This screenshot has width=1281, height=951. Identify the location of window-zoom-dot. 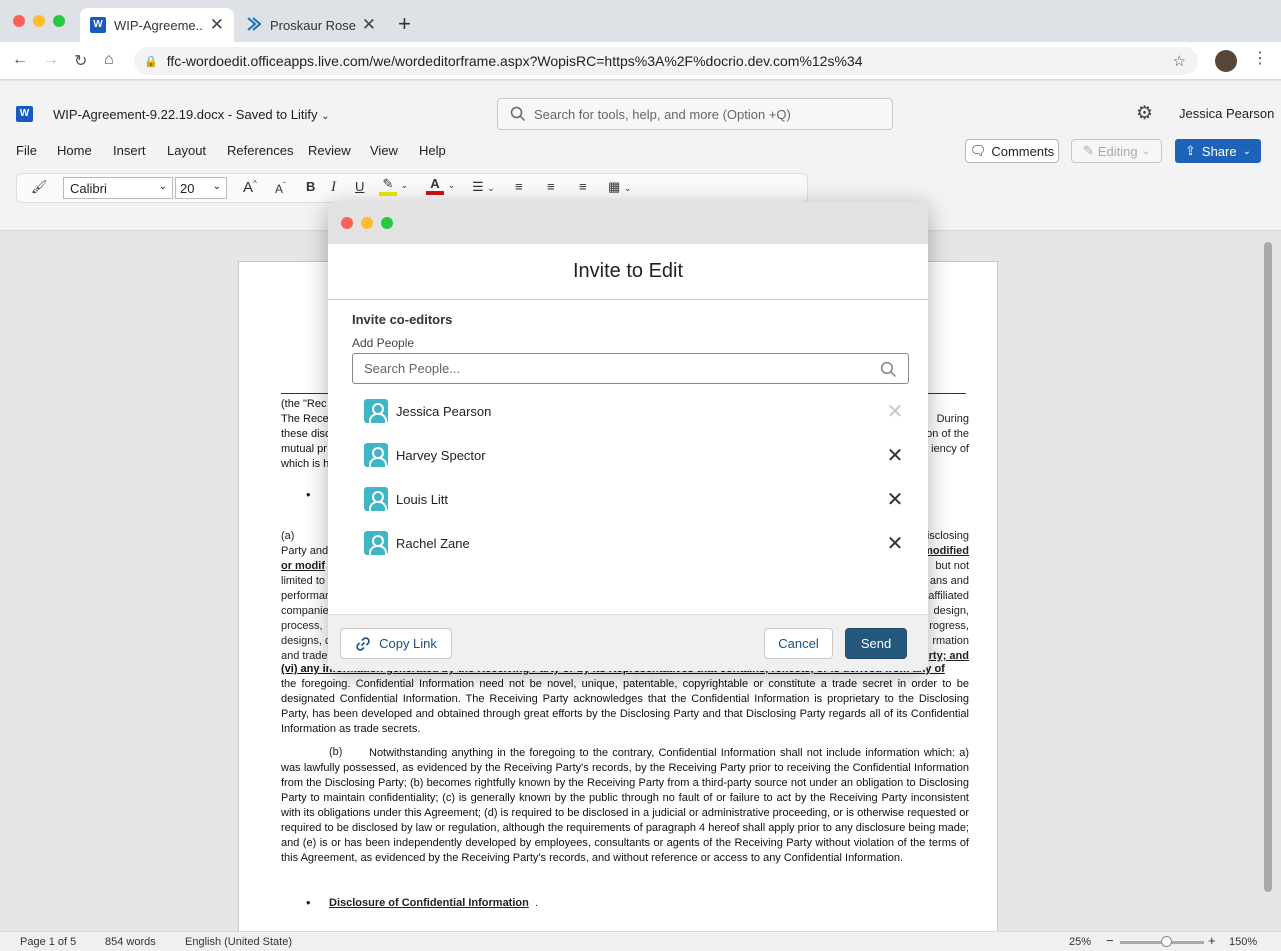
(59, 21).